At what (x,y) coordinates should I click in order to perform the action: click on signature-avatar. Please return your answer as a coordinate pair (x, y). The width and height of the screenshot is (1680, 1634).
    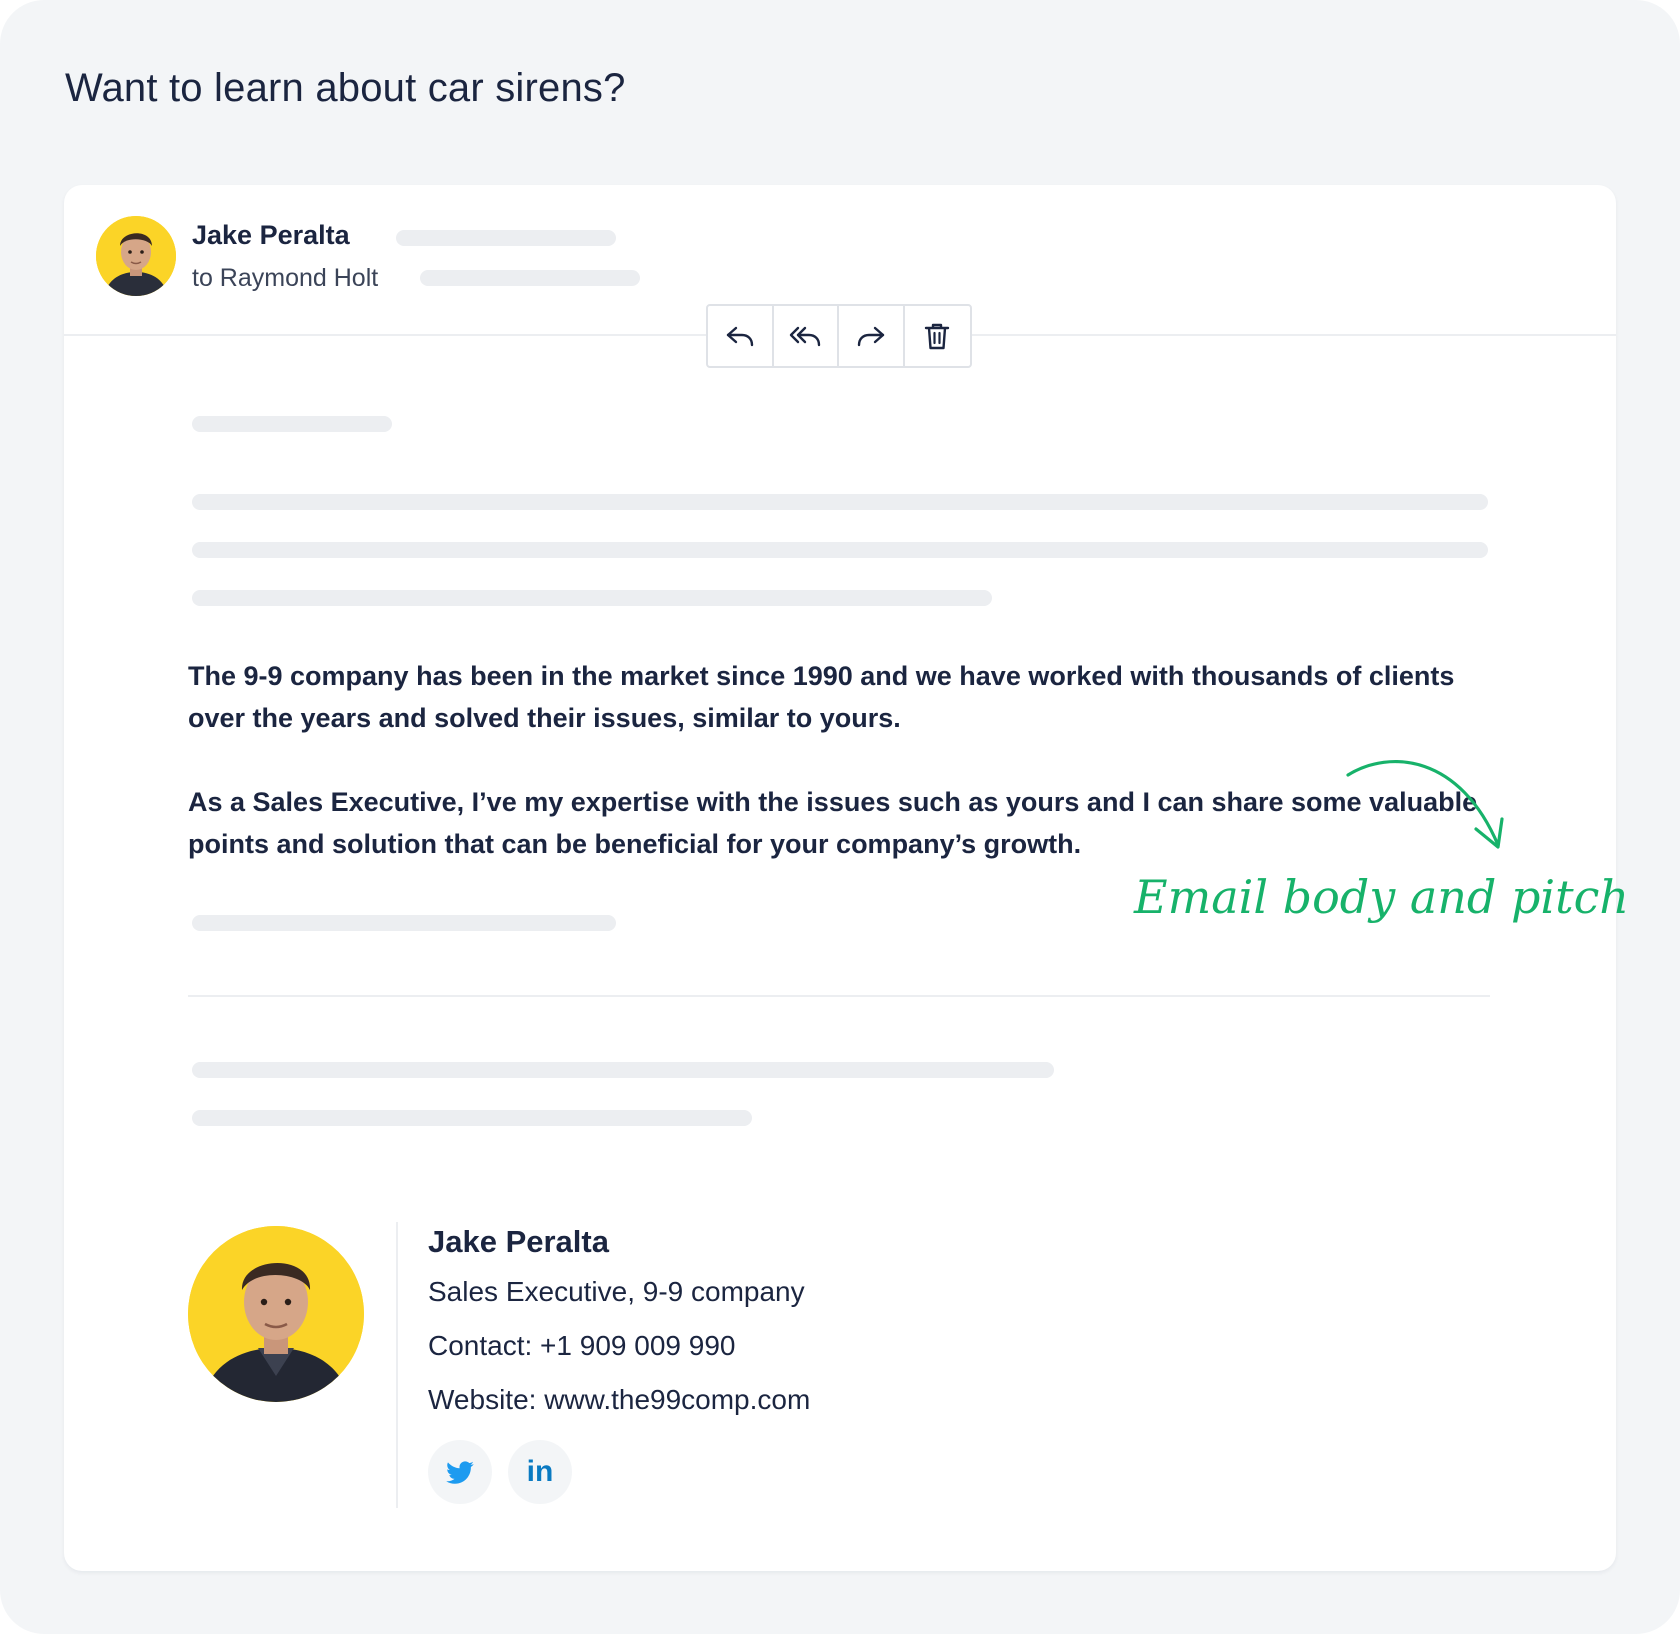
    Looking at the image, I should click on (276, 1314).